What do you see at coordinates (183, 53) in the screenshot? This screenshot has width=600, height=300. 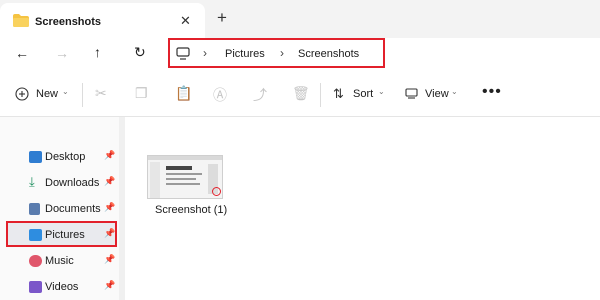 I see `monitor-icon` at bounding box center [183, 53].